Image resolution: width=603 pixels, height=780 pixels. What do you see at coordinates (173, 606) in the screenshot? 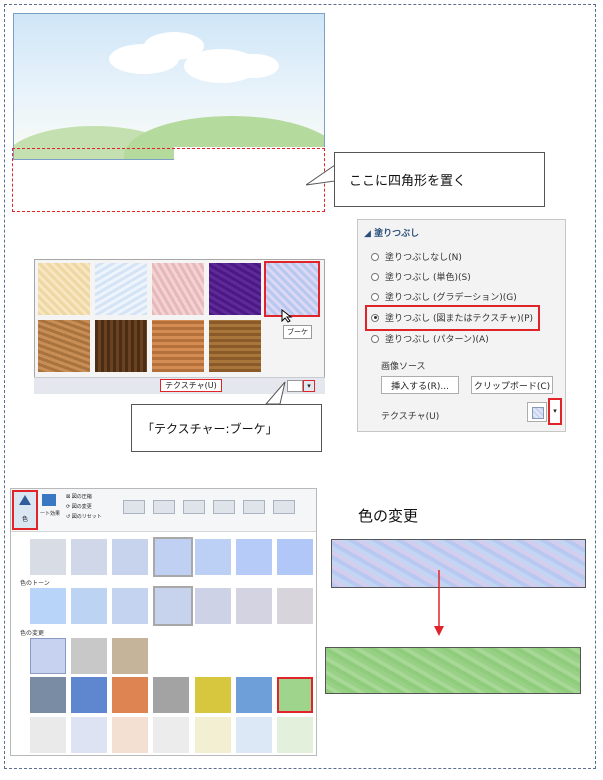
I see `tone-swatch-selected` at bounding box center [173, 606].